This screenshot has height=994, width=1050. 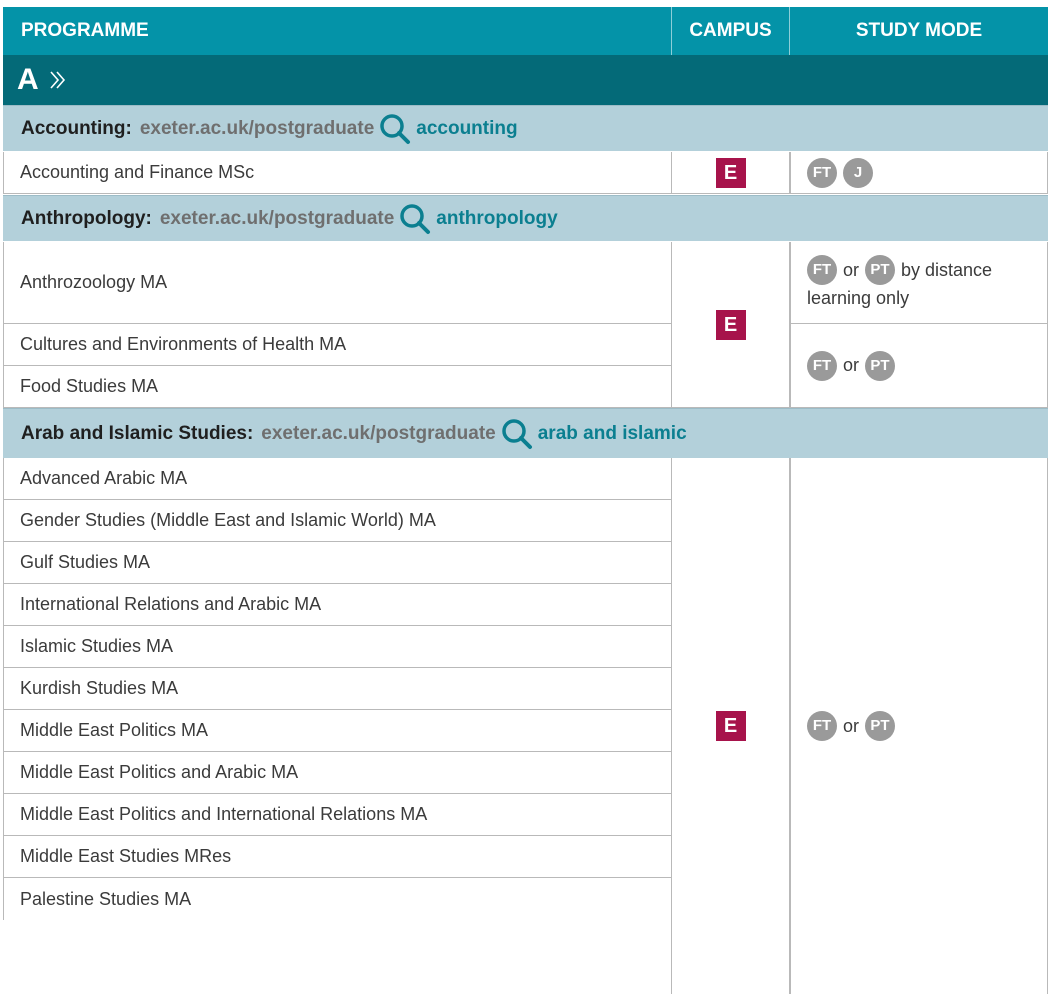 What do you see at coordinates (114, 730) in the screenshot?
I see `programme-name: Middle East Politics MA` at bounding box center [114, 730].